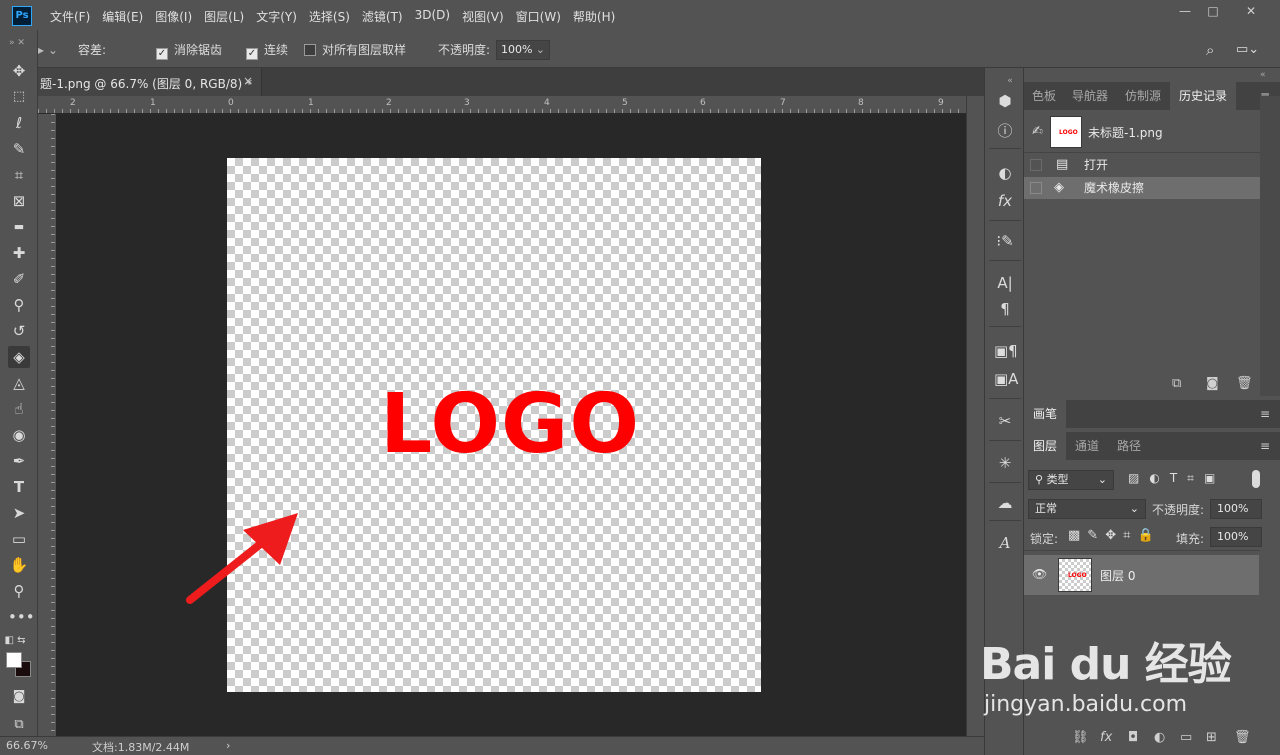  I want to click on panel-scrollbar, so click(1270, 246).